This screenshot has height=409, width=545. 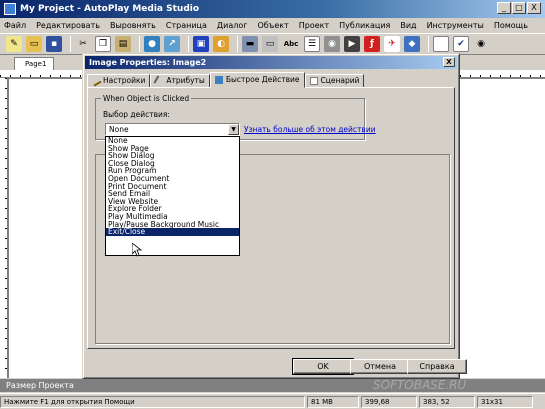 What do you see at coordinates (96, 81) in the screenshot?
I see `pencil-icon` at bounding box center [96, 81].